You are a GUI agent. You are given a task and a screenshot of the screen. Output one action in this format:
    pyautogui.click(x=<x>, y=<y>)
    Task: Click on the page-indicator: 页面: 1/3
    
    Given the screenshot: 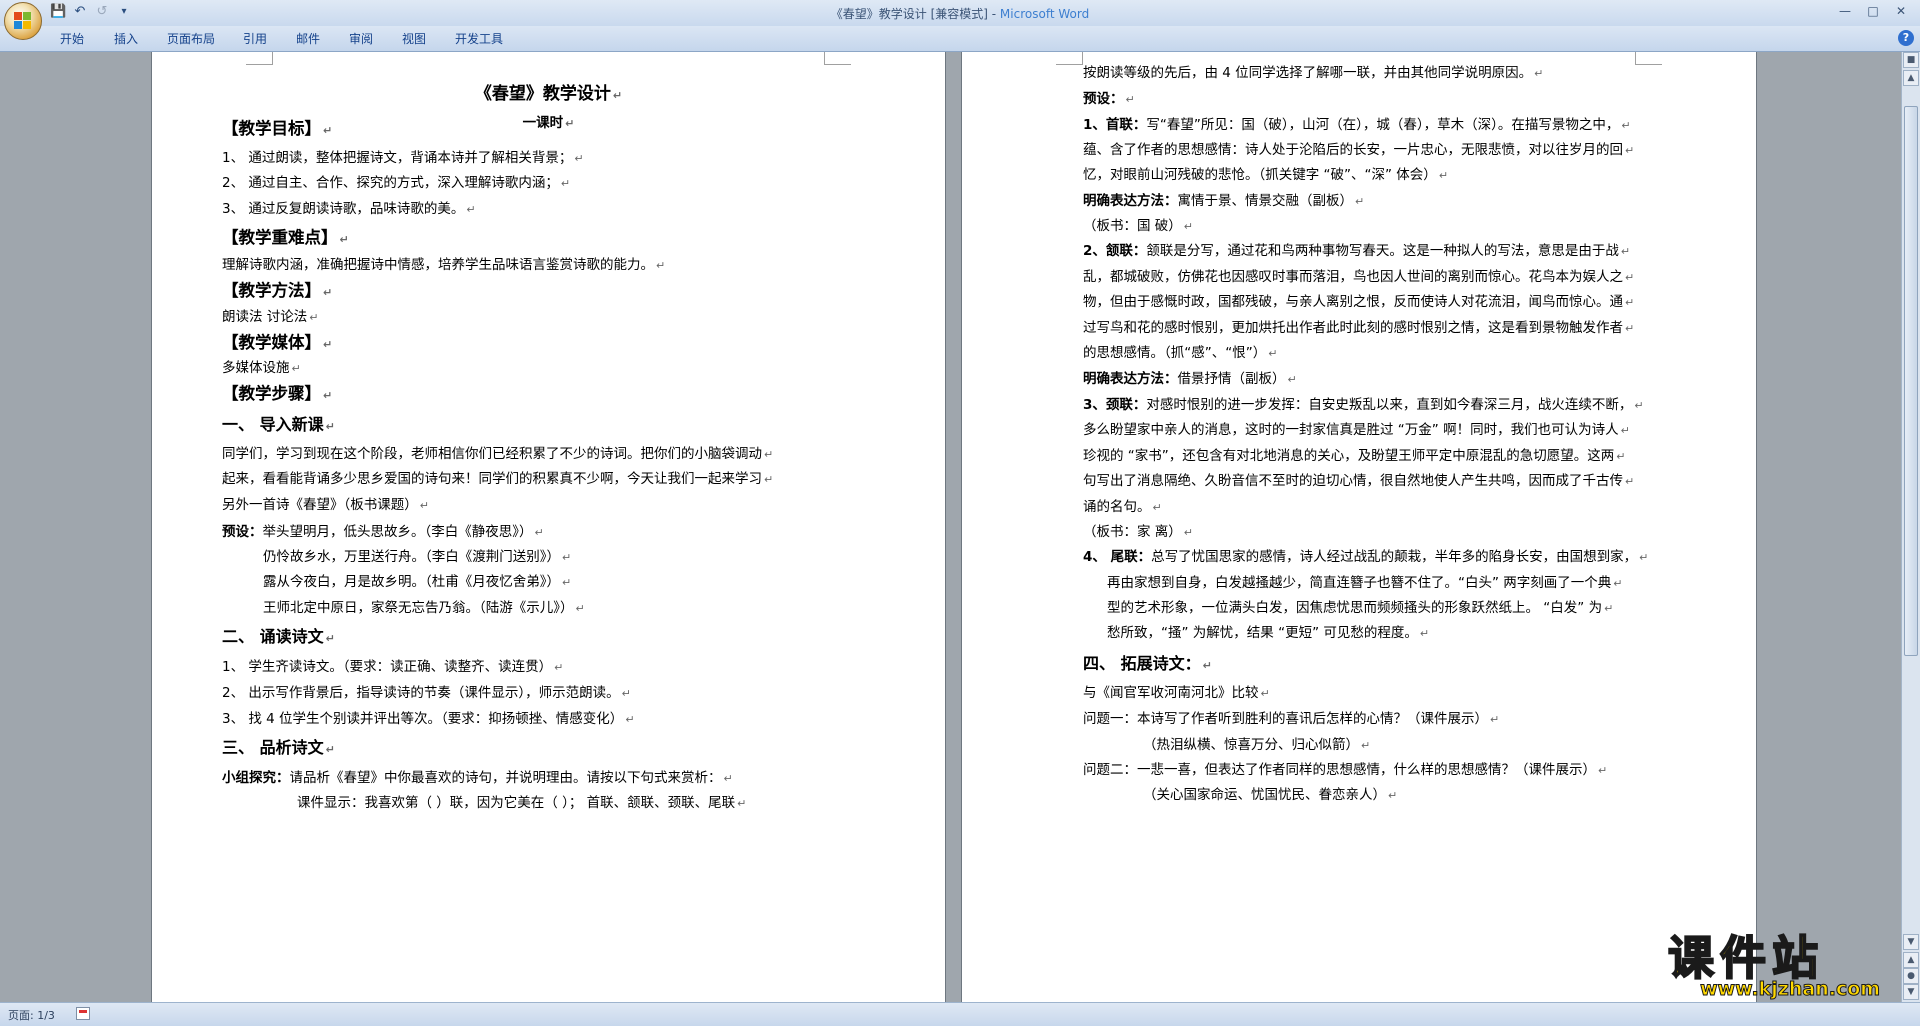 What is the action you would take?
    pyautogui.click(x=31, y=1015)
    